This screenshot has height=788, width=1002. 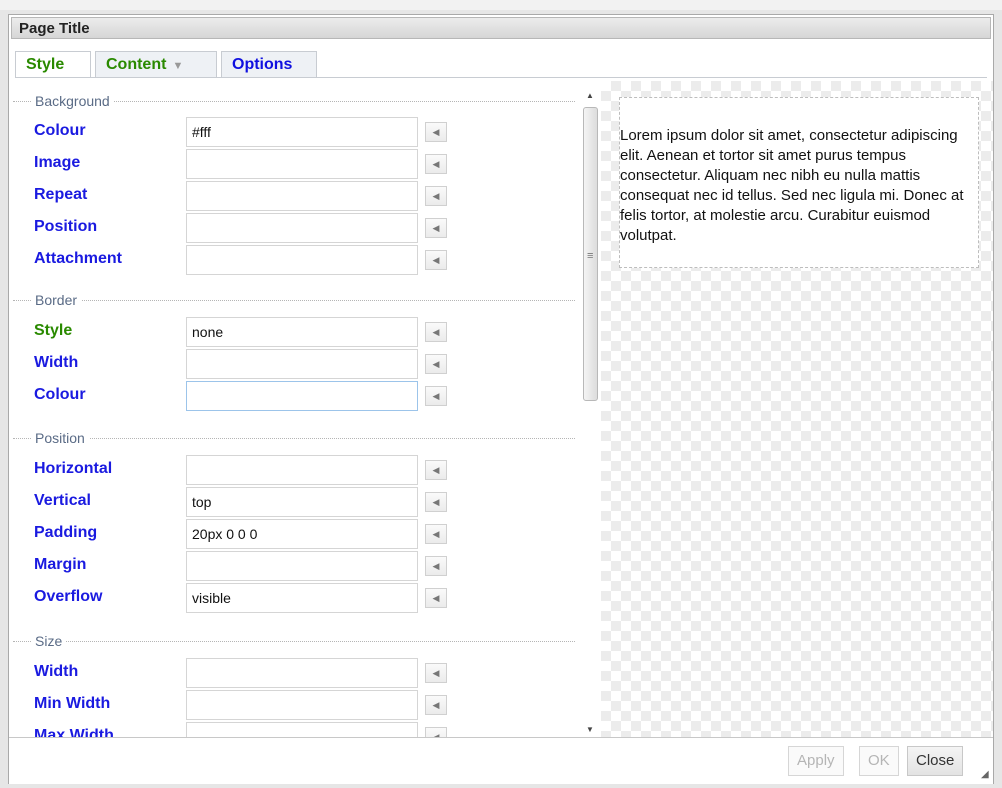 I want to click on row-background-position: Position ◀, so click(x=295, y=228).